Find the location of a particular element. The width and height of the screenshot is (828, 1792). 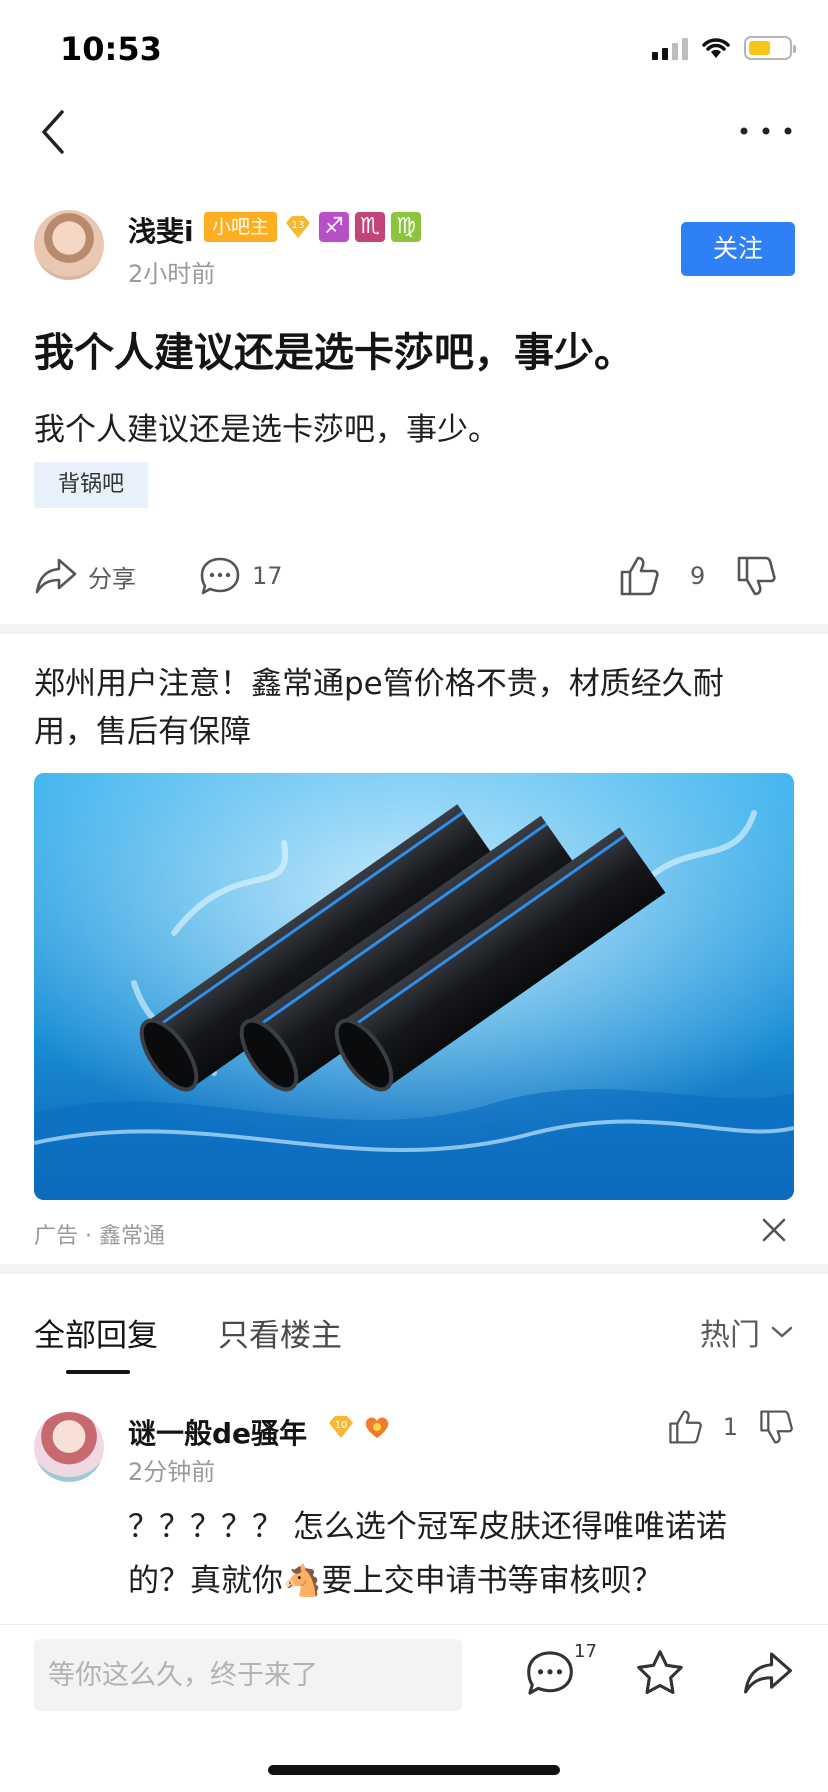

level-badge-icon: 13 is located at coordinates (298, 227).